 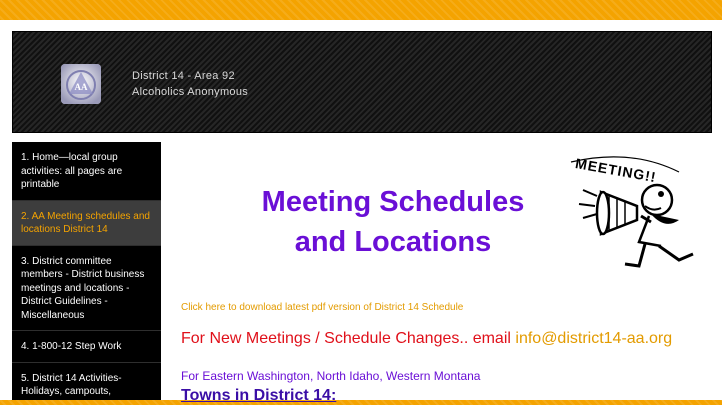 I want to click on page-title-line2: and Locations, so click(x=393, y=242).